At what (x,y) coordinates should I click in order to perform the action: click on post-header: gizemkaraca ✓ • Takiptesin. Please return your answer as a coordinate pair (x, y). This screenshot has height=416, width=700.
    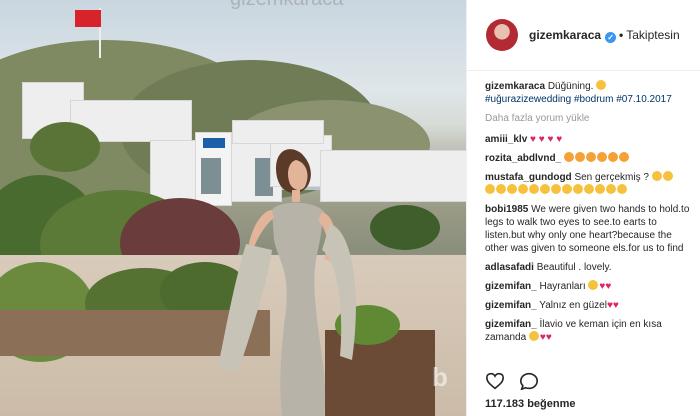
    Looking at the image, I should click on (583, 35).